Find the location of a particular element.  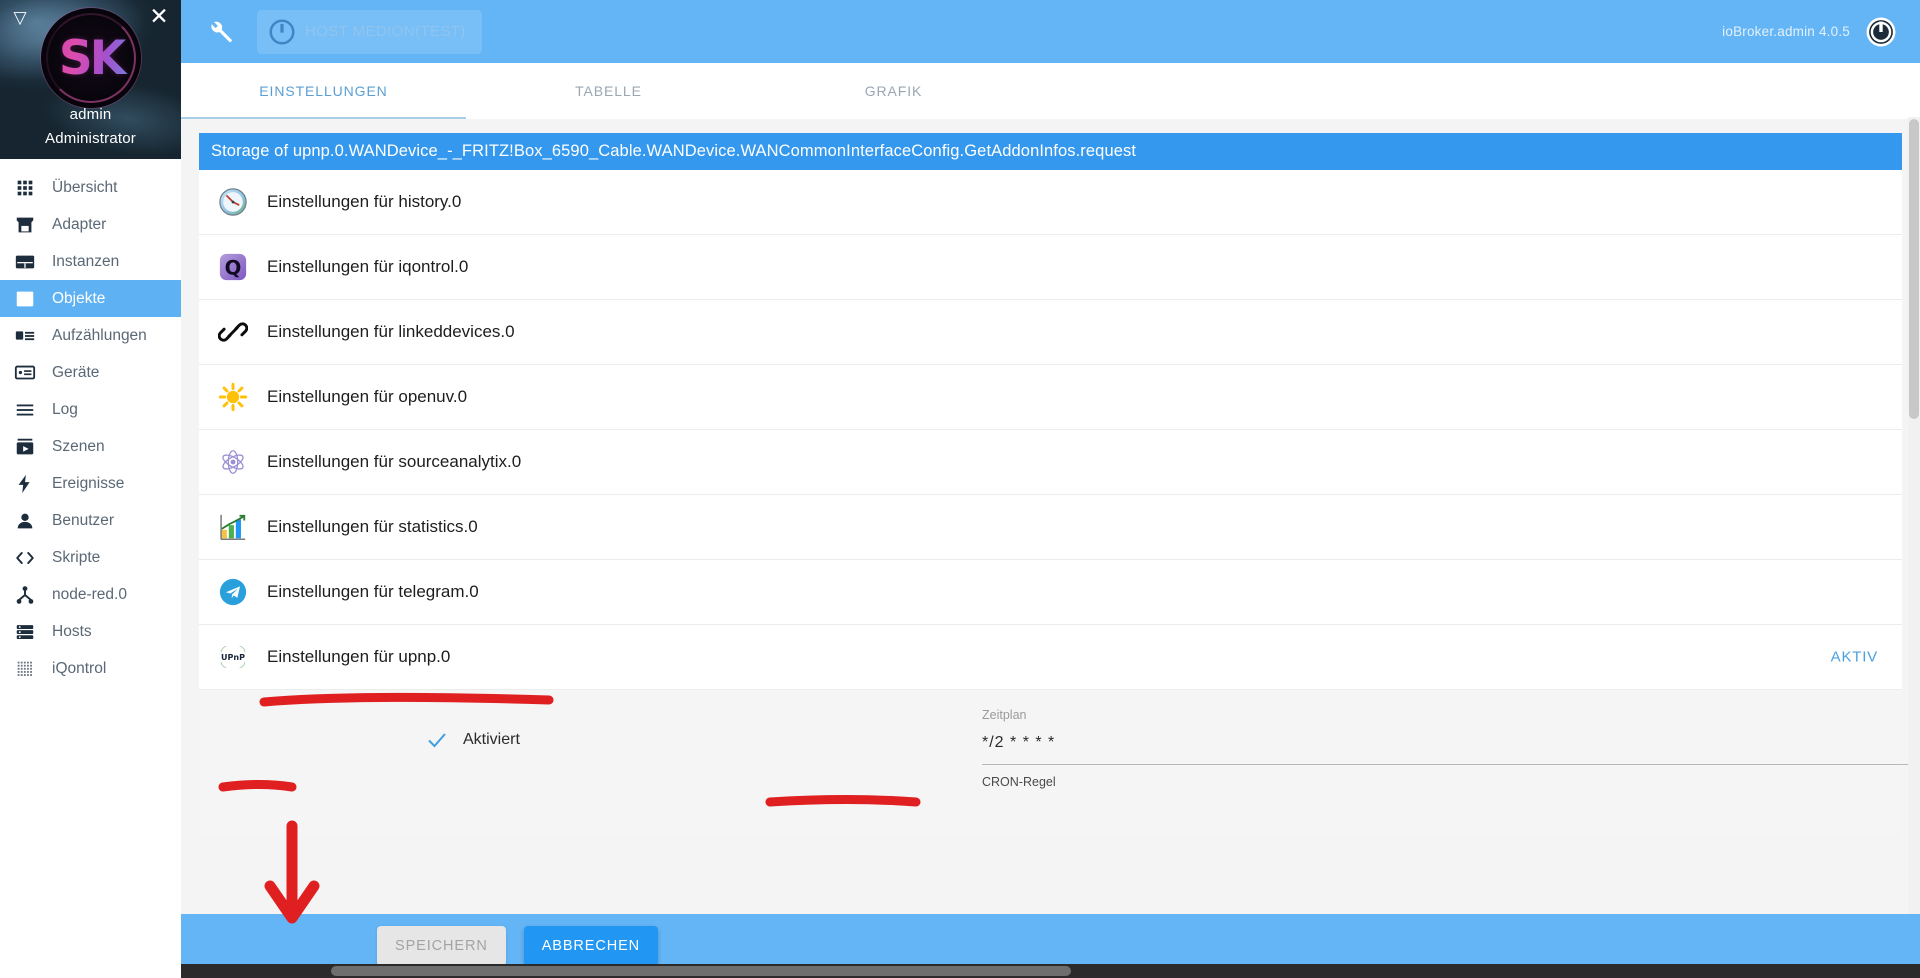

iqontrol-q-icon: Q is located at coordinates (233, 267).